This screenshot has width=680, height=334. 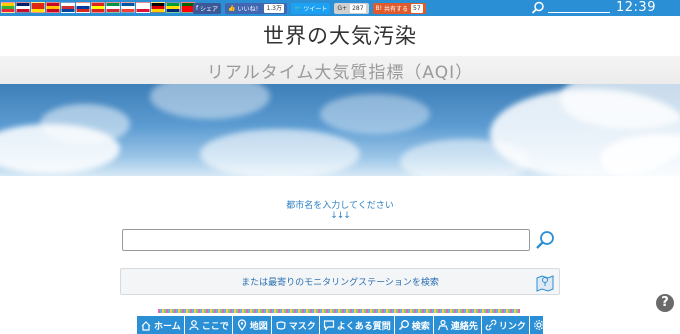 I want to click on nav-item-label: よくある質問, so click(x=363, y=326).